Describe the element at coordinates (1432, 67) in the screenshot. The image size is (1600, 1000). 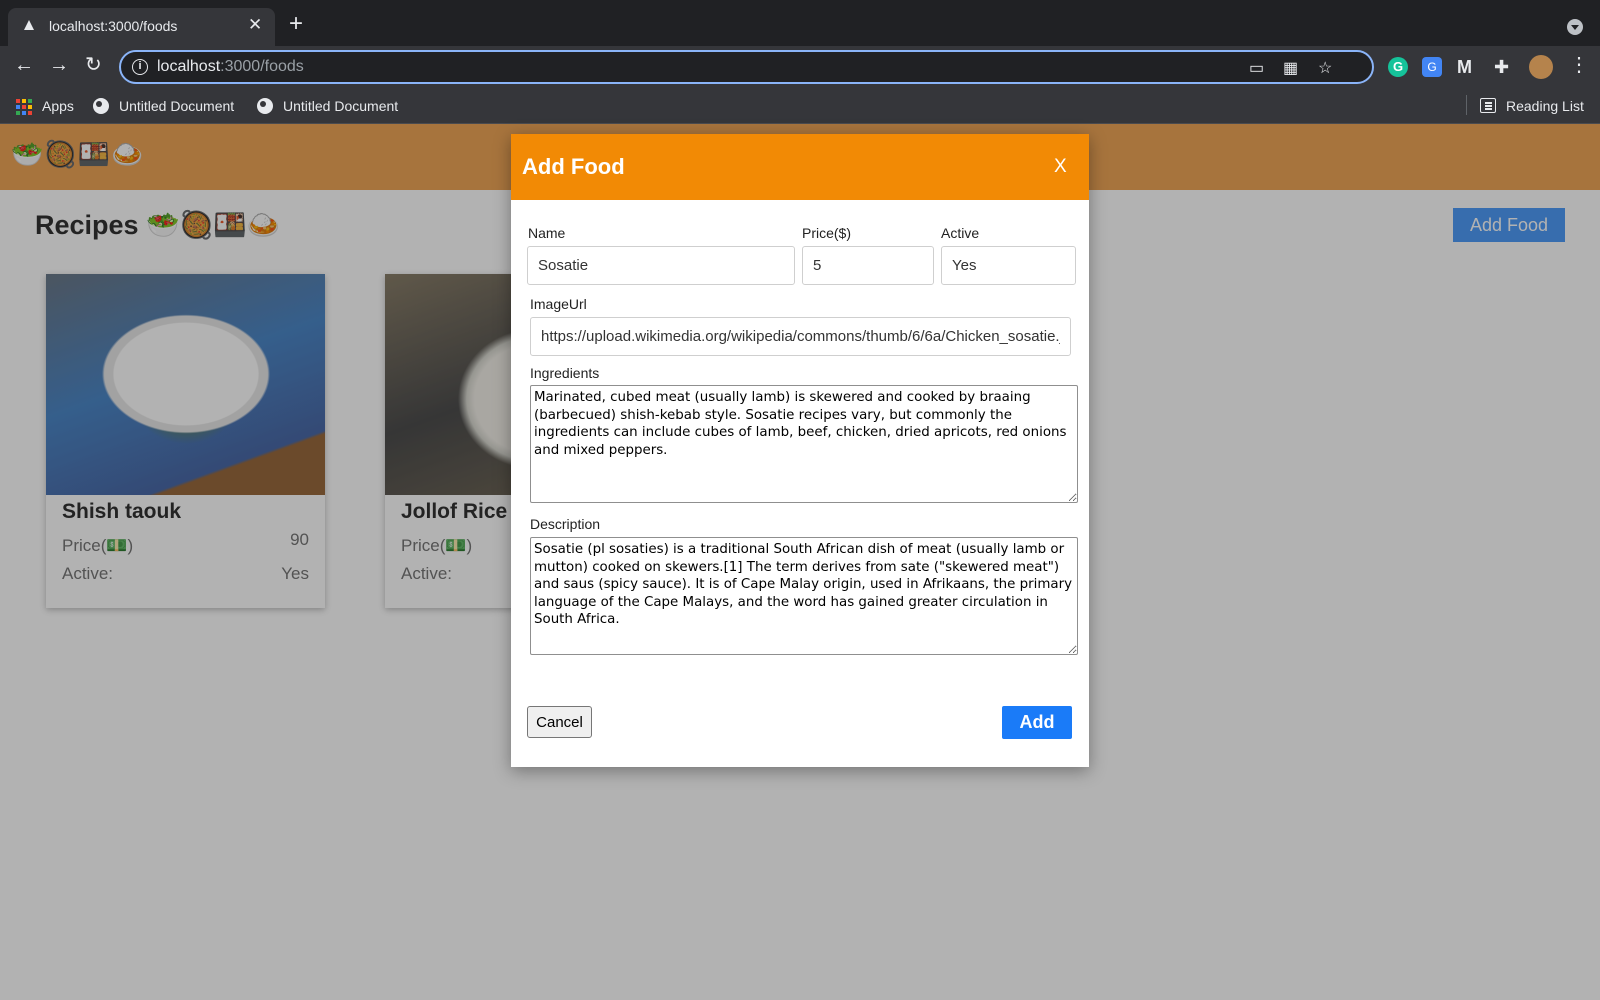
I see `translate-extension-icon: G` at that location.